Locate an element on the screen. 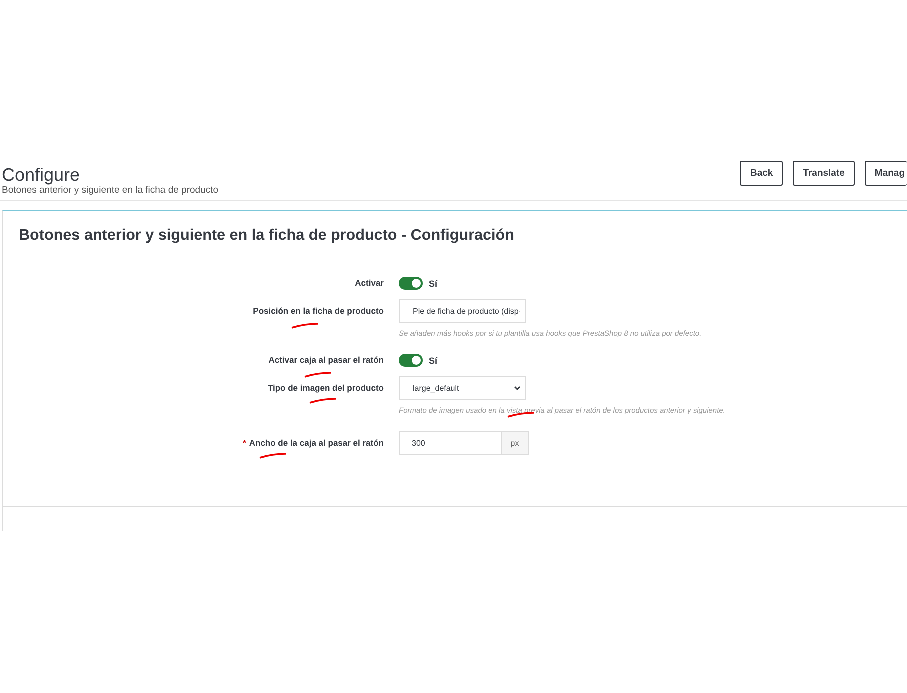 The width and height of the screenshot is (907, 693). field-label: Tipo de imagen del producto is located at coordinates (326, 388).